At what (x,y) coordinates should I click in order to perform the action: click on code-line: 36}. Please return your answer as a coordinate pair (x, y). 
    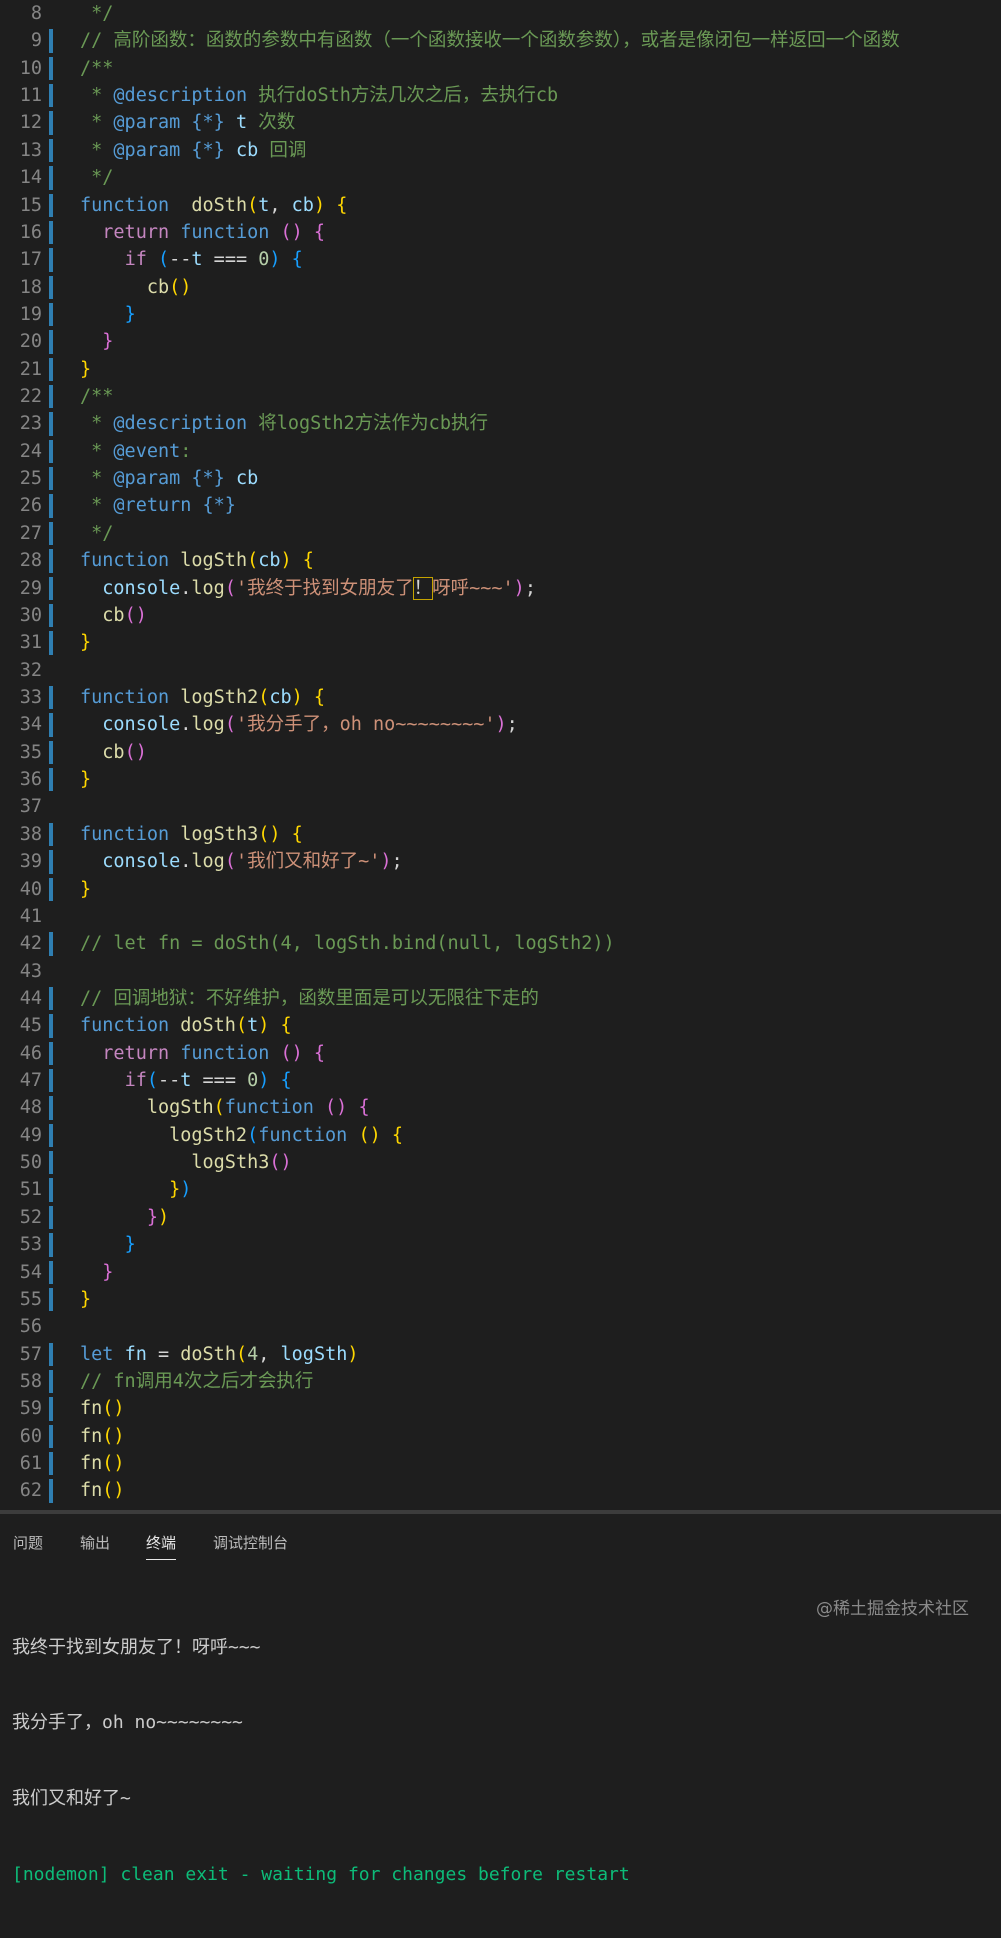
    Looking at the image, I should click on (500, 779).